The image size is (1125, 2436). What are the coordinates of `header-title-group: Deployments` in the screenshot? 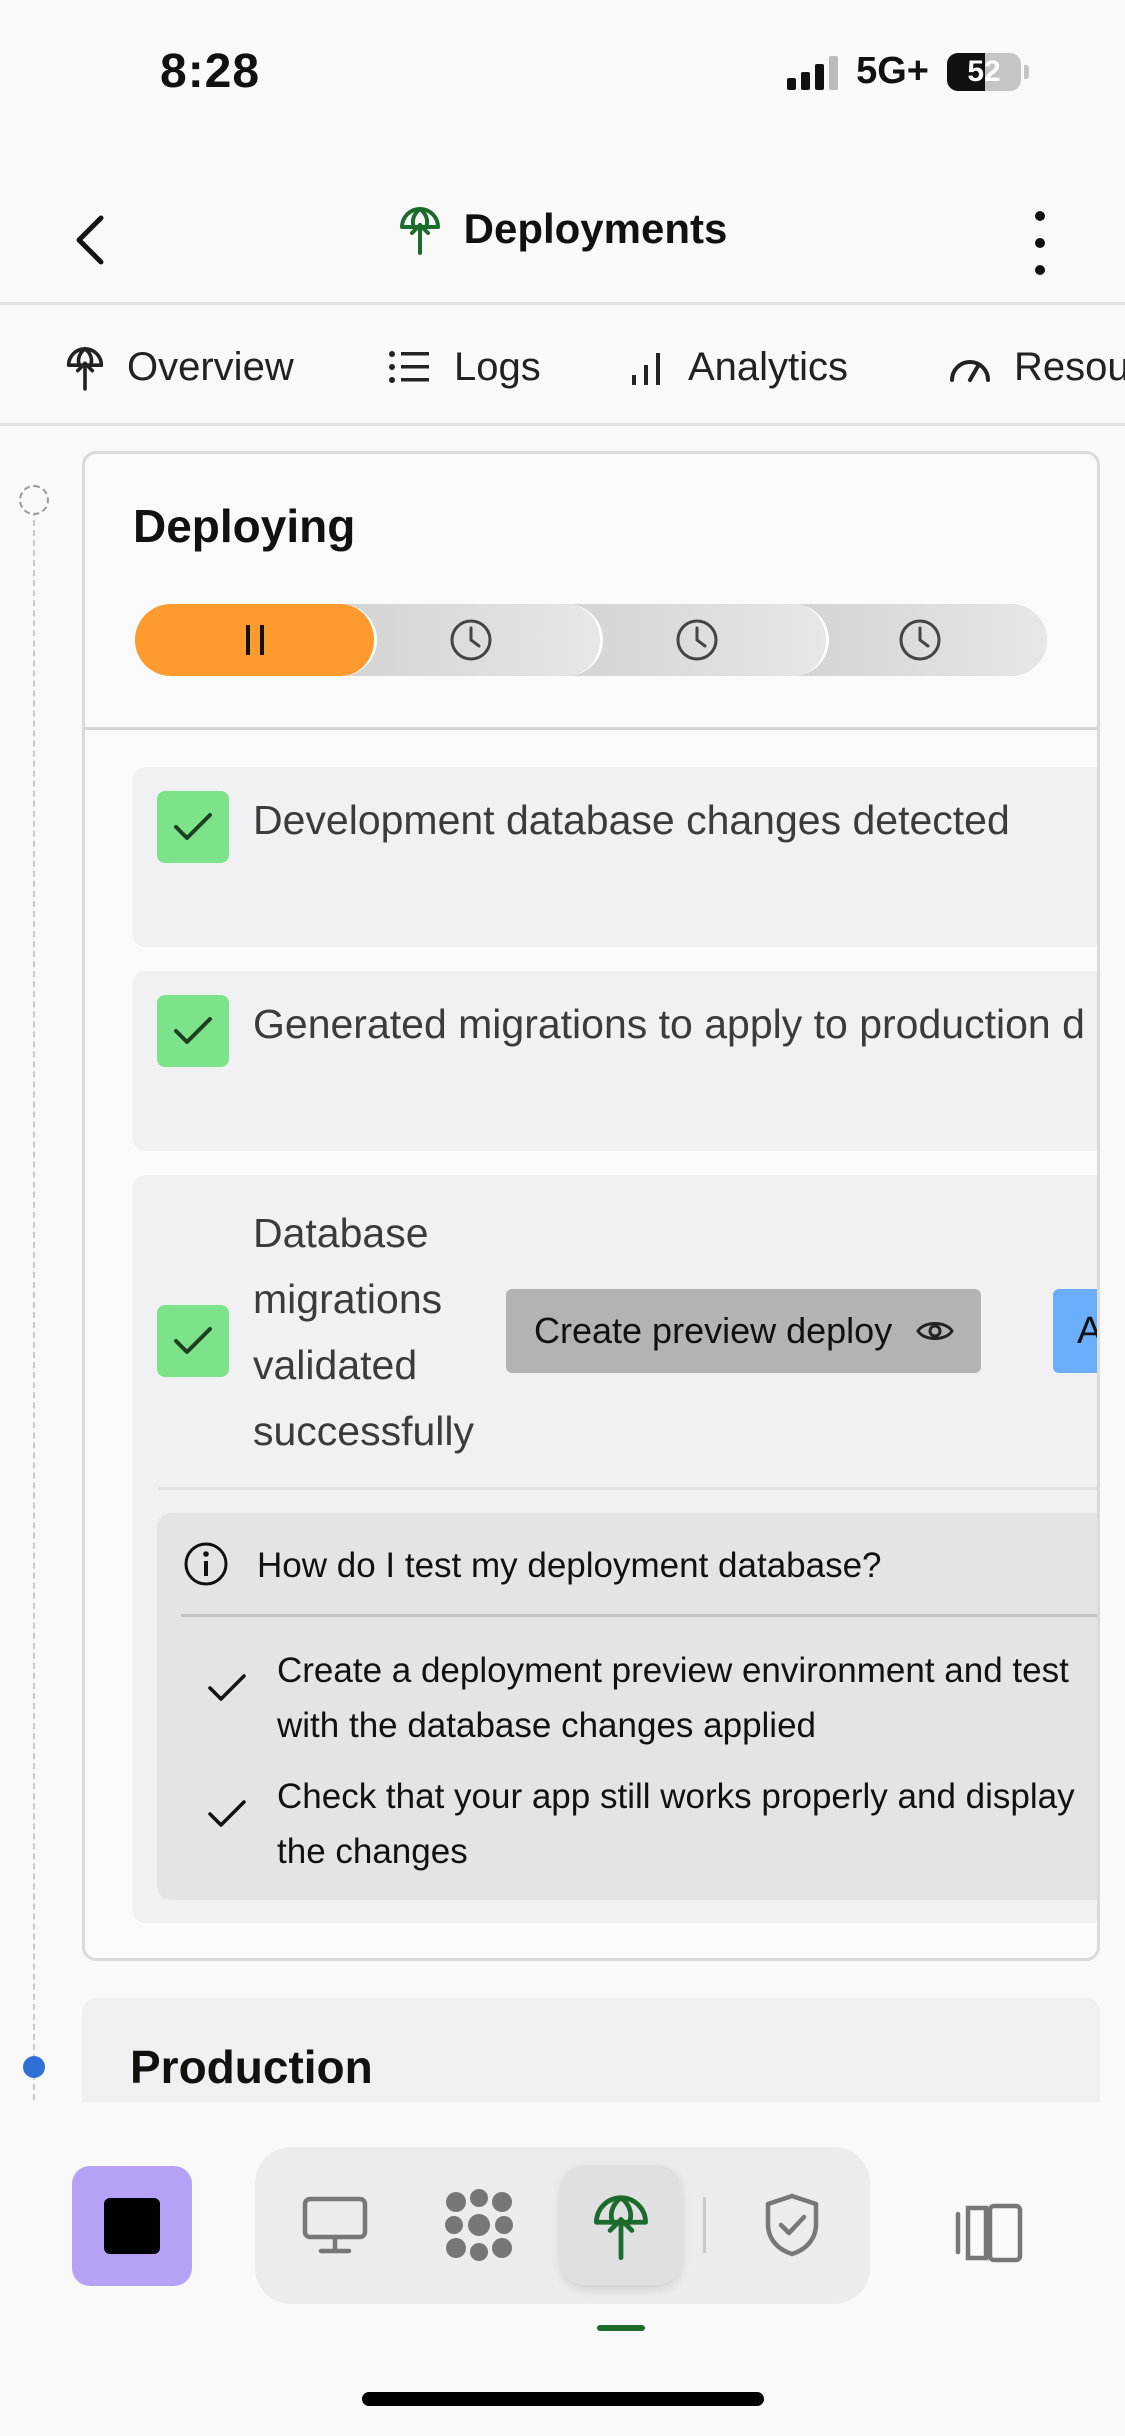 It's located at (562, 229).